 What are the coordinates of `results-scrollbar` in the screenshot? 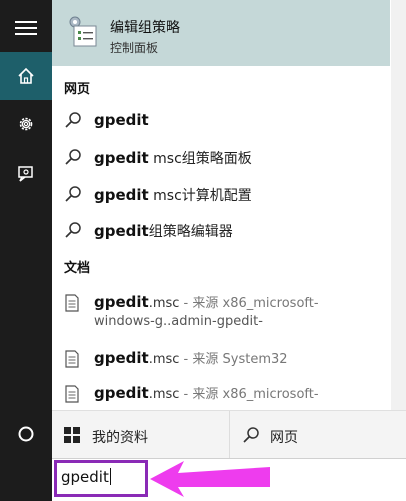 It's located at (398, 205).